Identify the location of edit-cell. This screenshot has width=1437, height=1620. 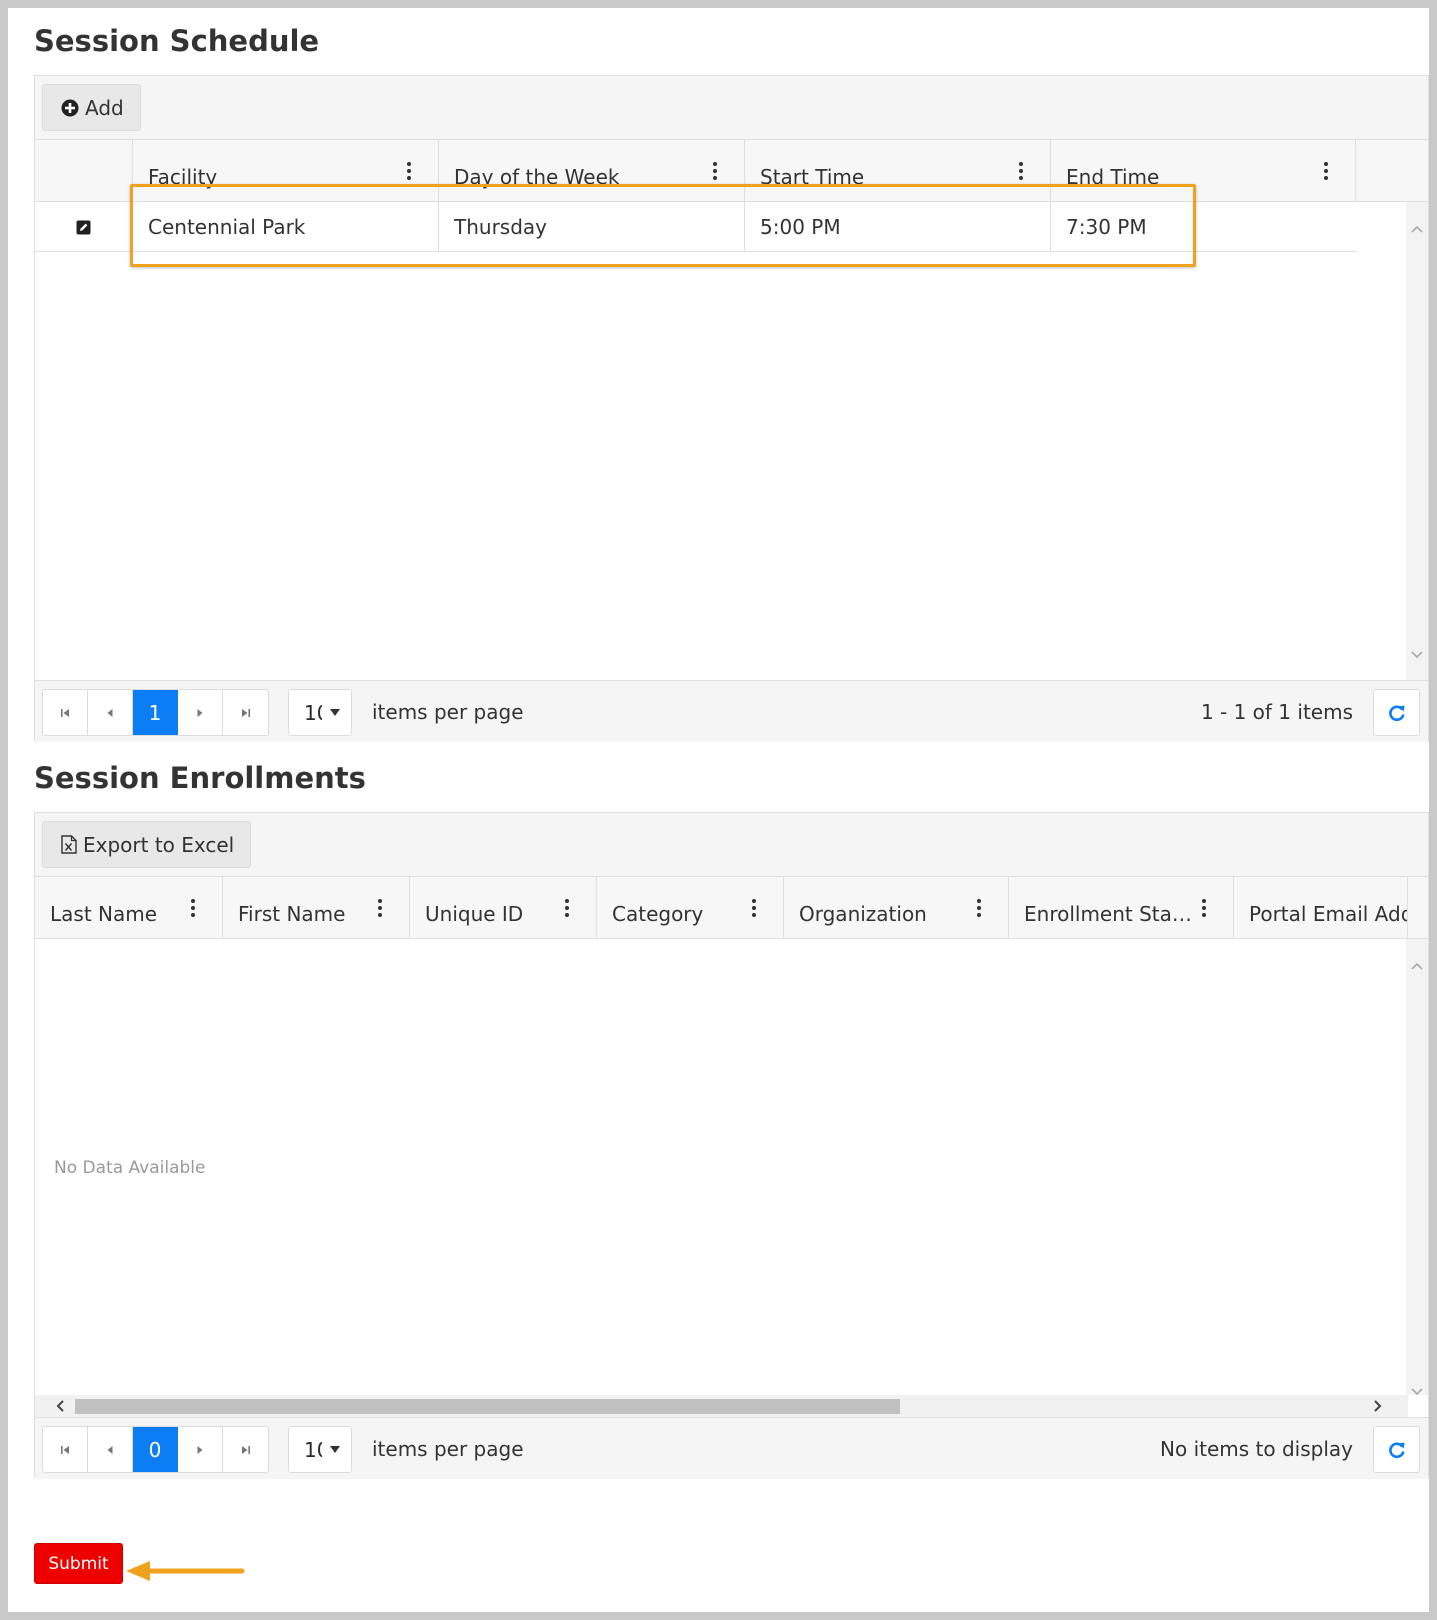
(83, 227).